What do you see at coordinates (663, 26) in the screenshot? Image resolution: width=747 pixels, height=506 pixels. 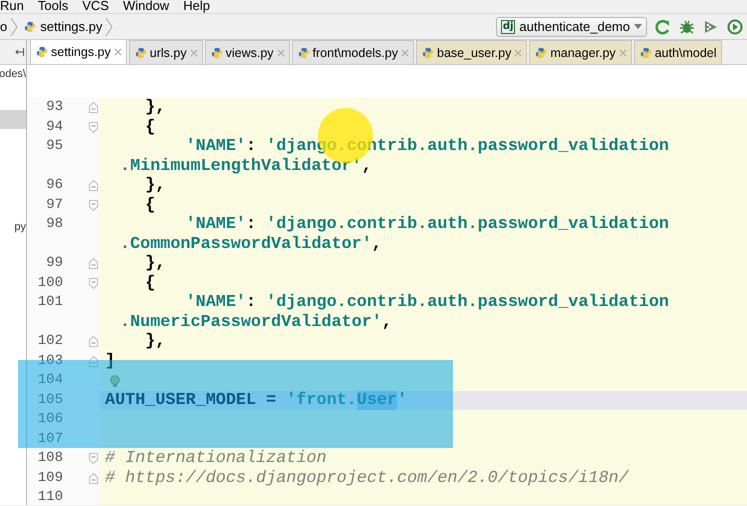 I see `rerun-icon` at bounding box center [663, 26].